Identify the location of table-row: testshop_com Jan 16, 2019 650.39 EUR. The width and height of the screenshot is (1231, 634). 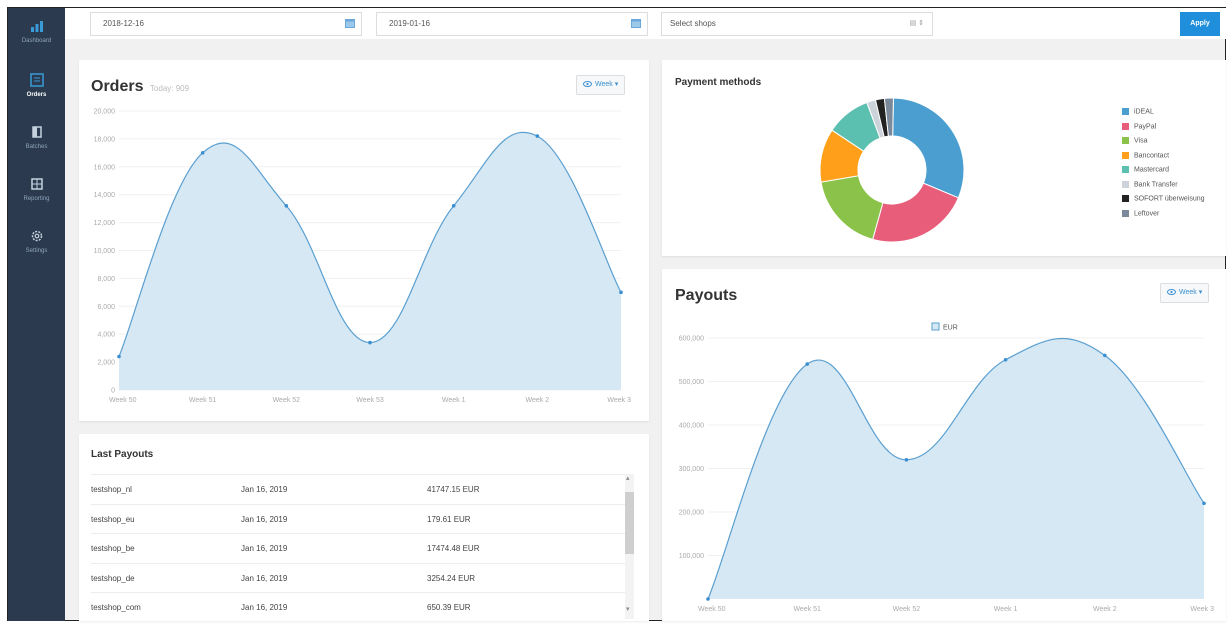
(359, 606).